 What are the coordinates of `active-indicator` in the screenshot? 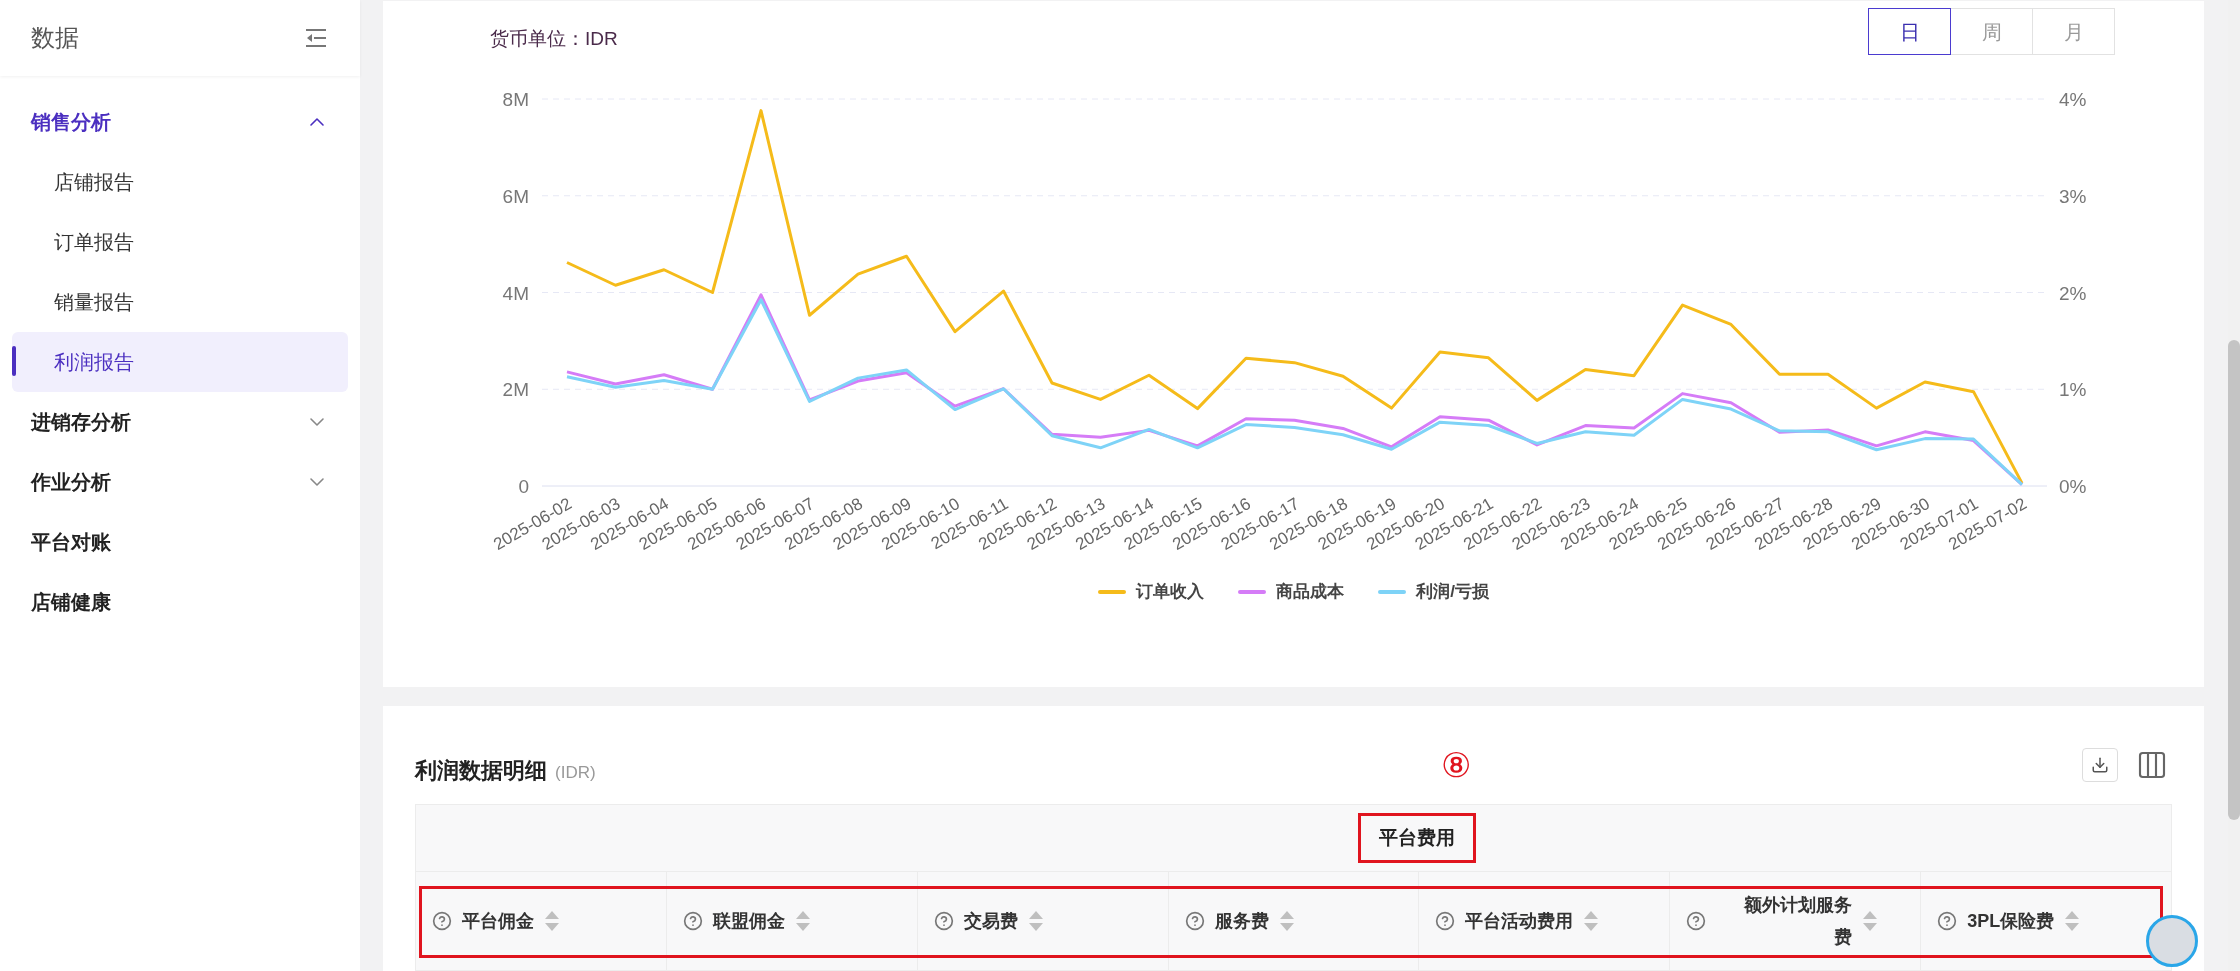 It's located at (14, 361).